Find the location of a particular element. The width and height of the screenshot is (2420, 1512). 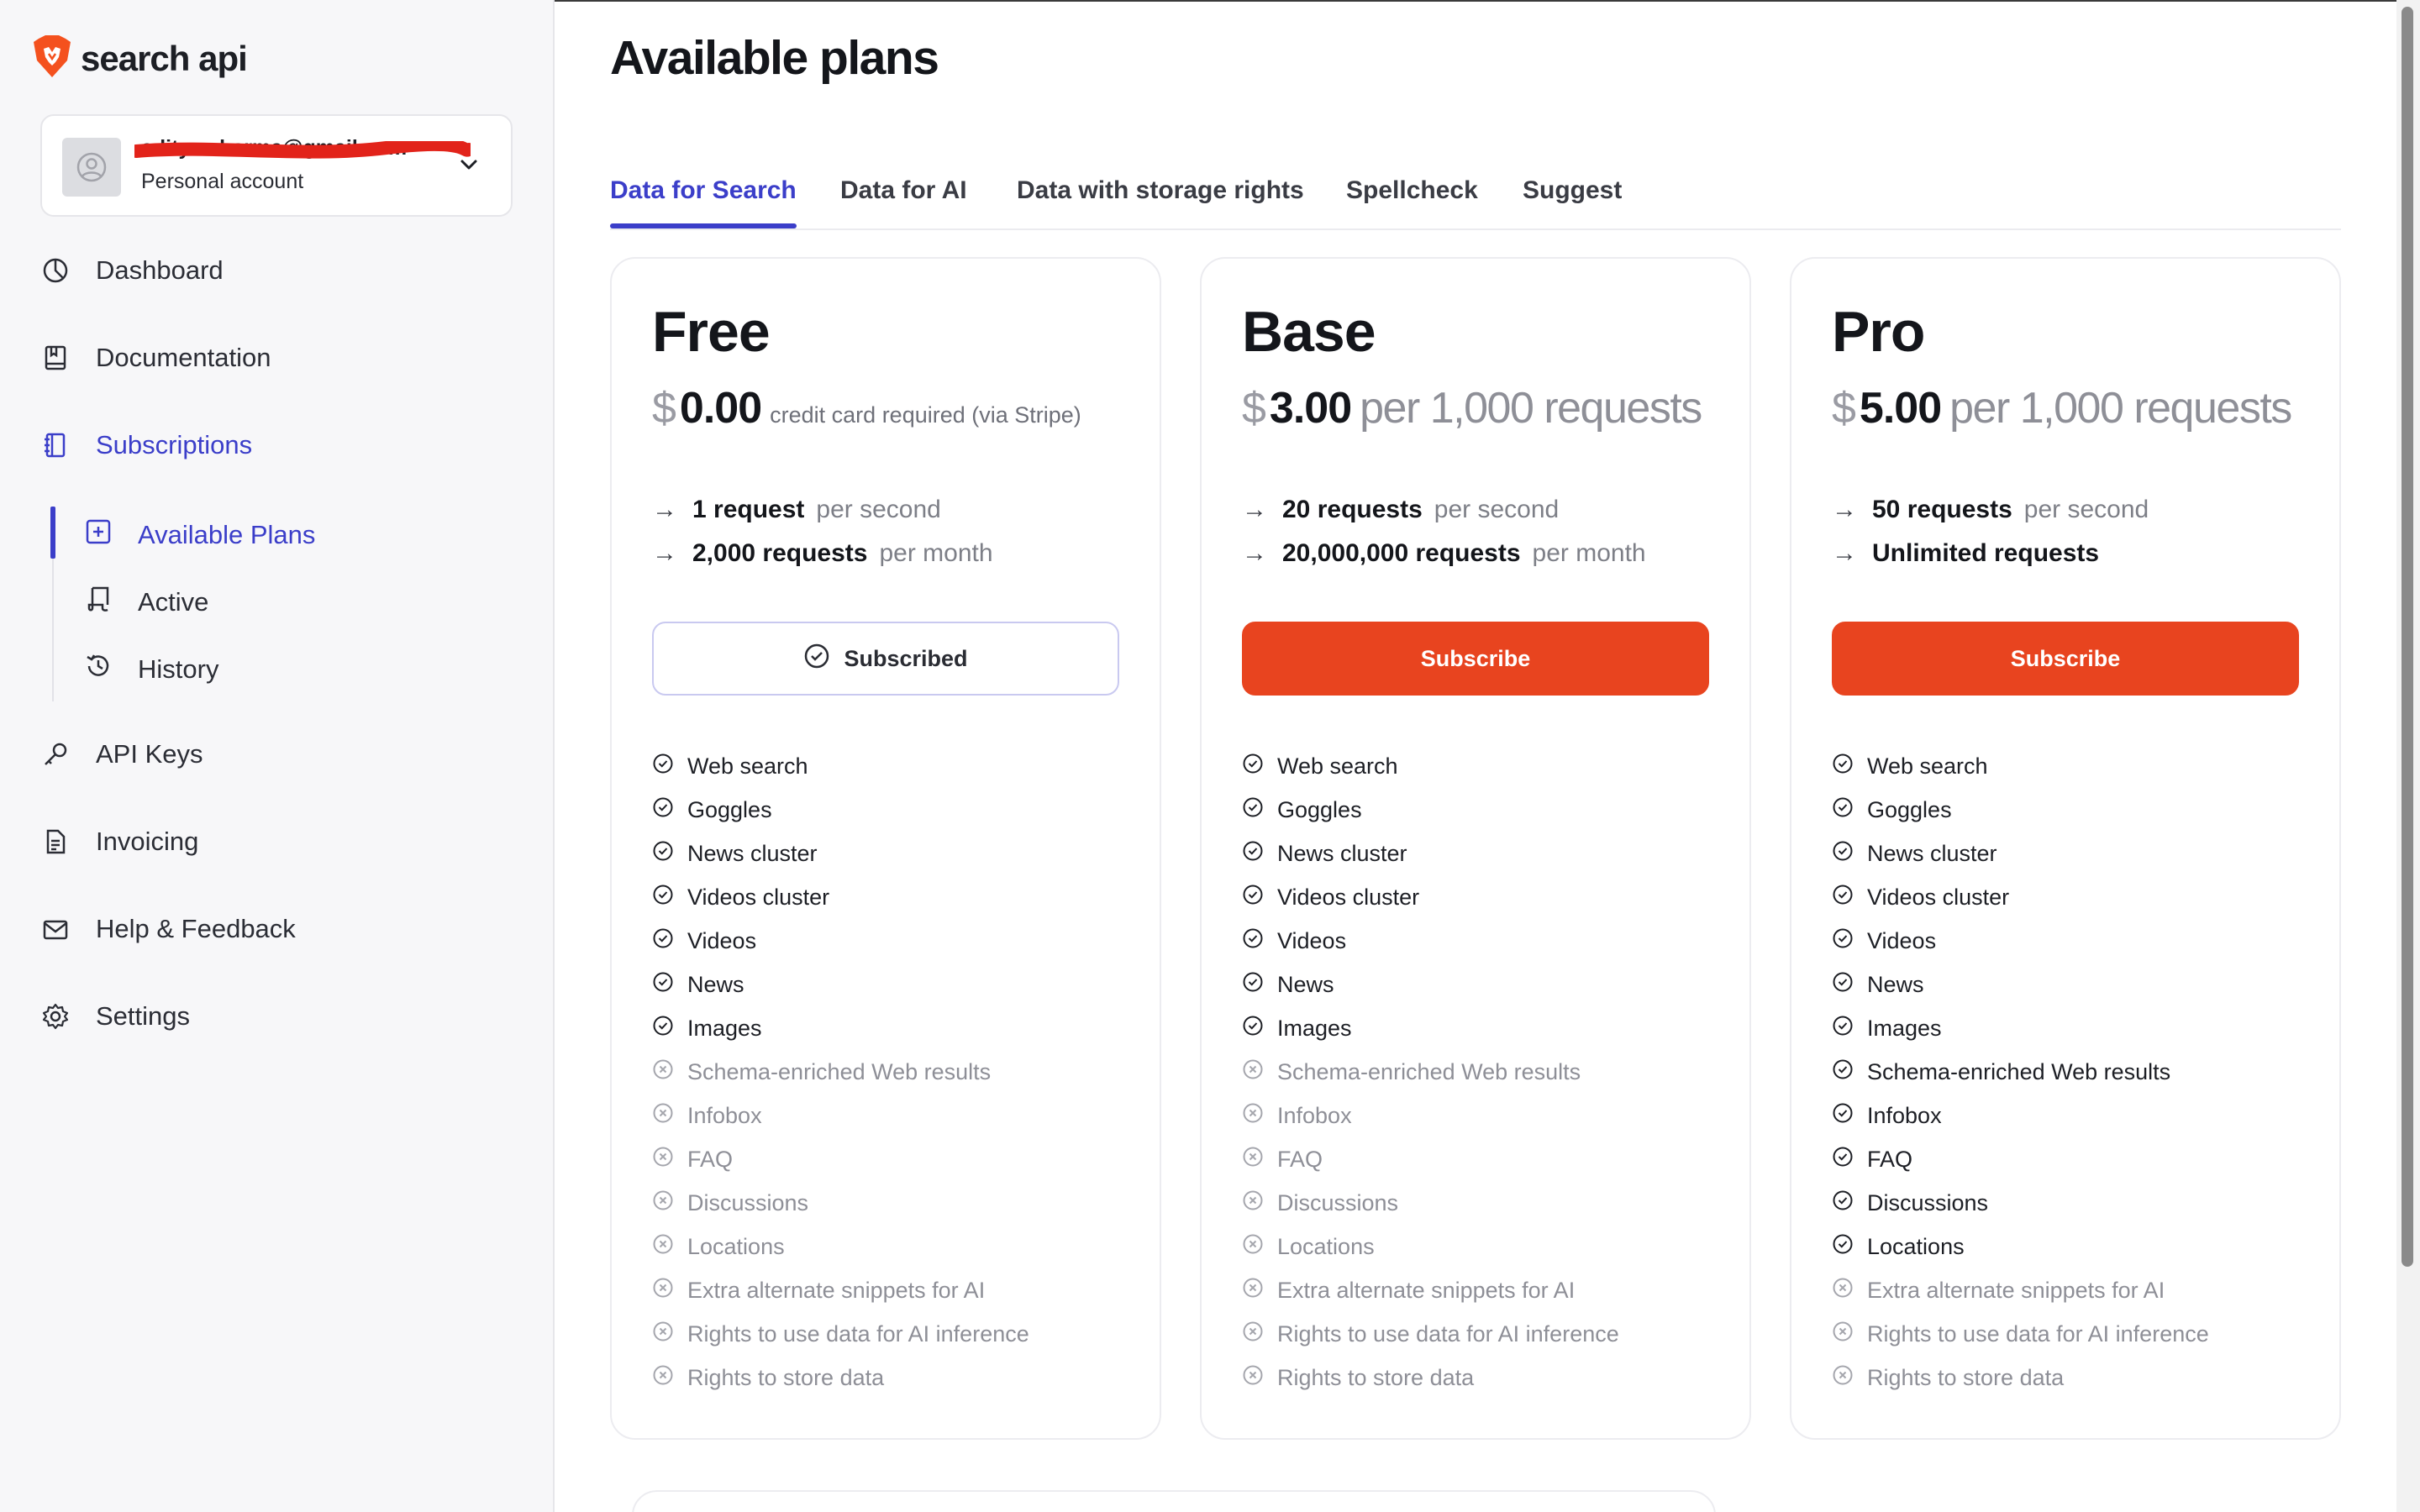

tab-data-with-storage-rights: Data with storage rights is located at coordinates (1161, 190).